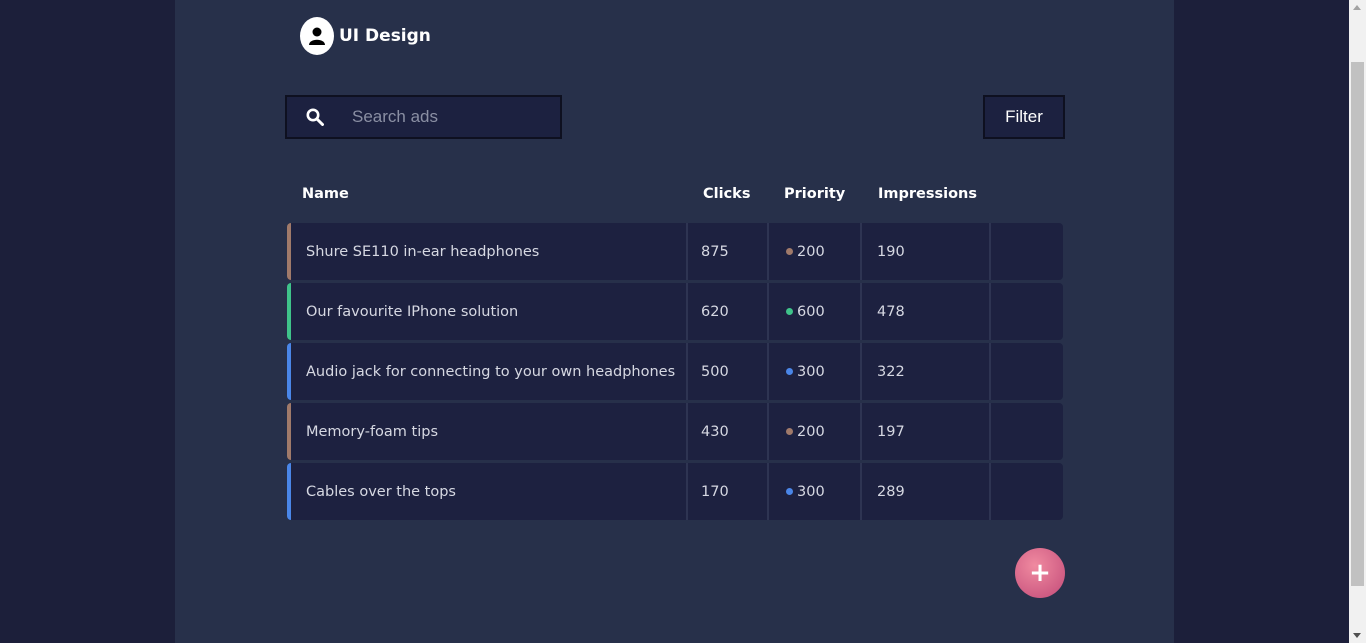 The image size is (1366, 643). I want to click on brand: UI Design, so click(365, 36).